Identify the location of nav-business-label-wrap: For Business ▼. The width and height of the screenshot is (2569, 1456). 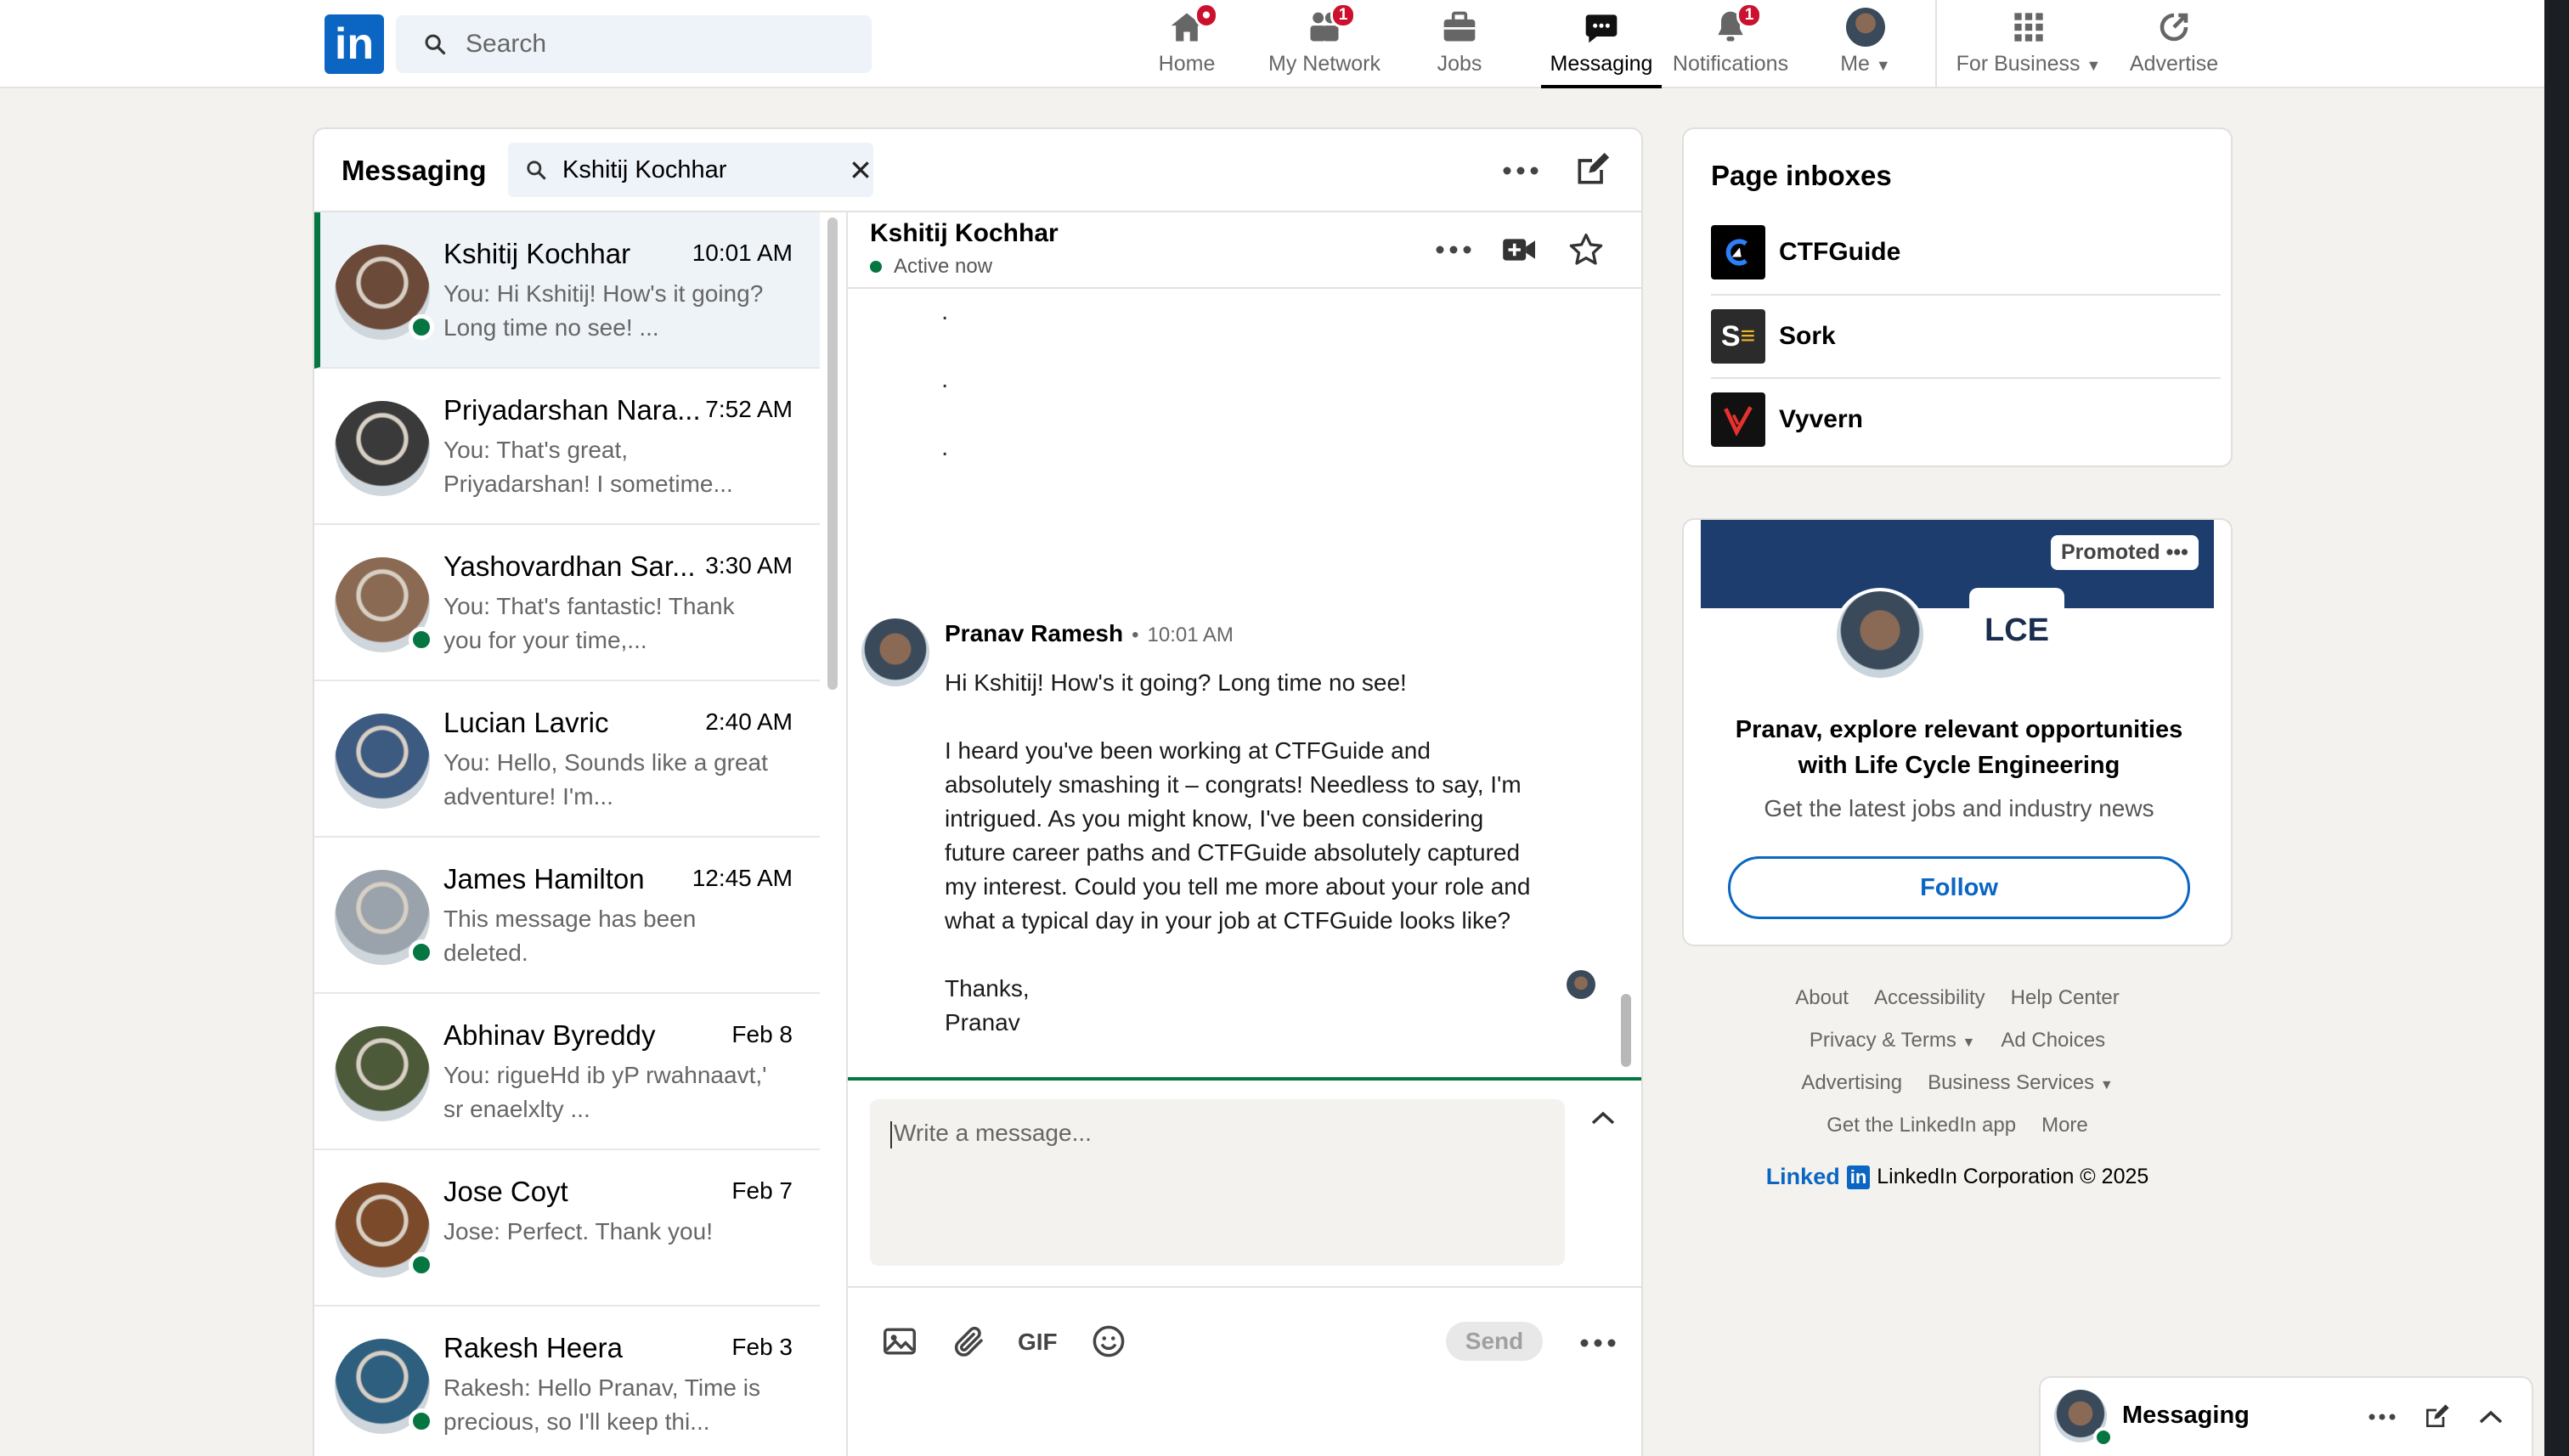
(2029, 64).